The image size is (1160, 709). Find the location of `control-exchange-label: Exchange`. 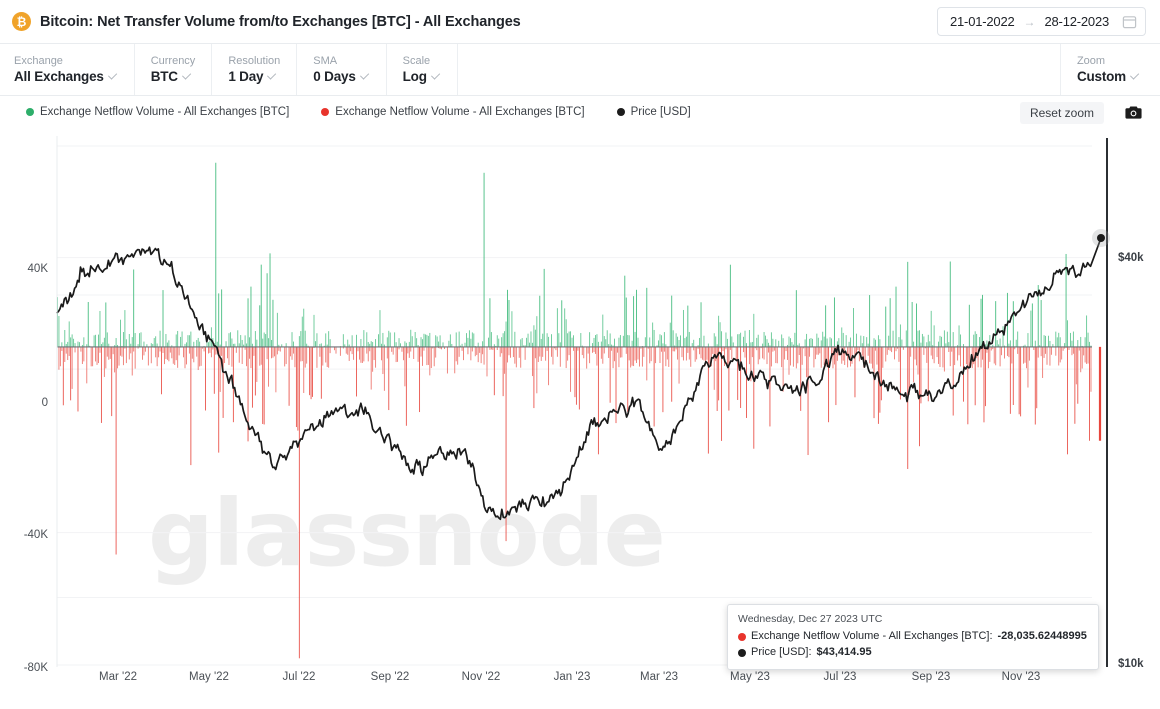

control-exchange-label: Exchange is located at coordinates (38, 60).